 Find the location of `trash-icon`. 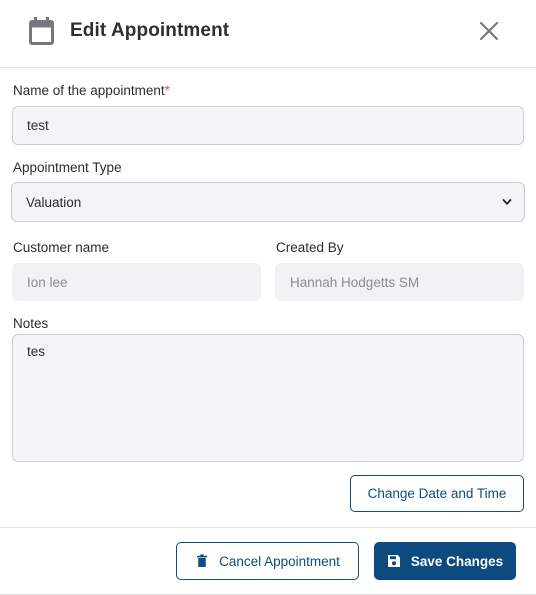

trash-icon is located at coordinates (202, 560).